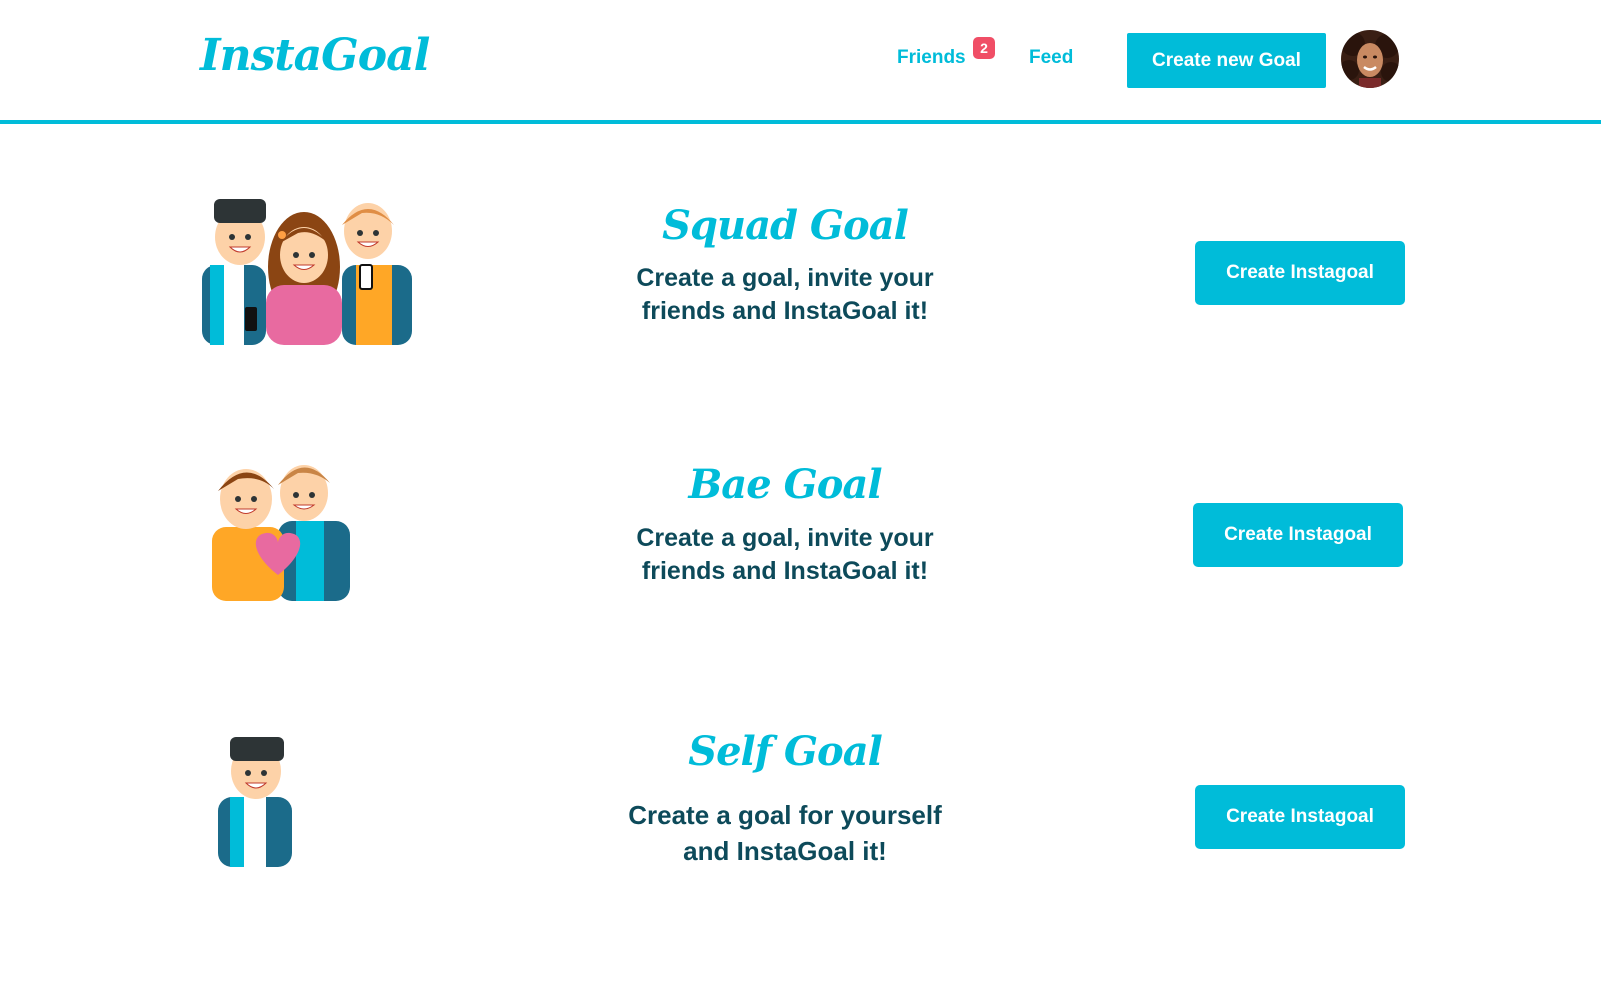  I want to click on create-self-instagoal-button: Create Instagoal, so click(1300, 817).